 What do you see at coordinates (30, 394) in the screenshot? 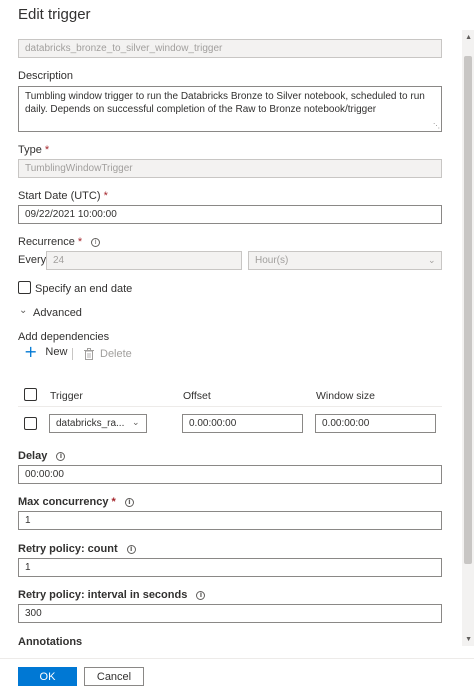
I see `select-all-checkbox` at bounding box center [30, 394].